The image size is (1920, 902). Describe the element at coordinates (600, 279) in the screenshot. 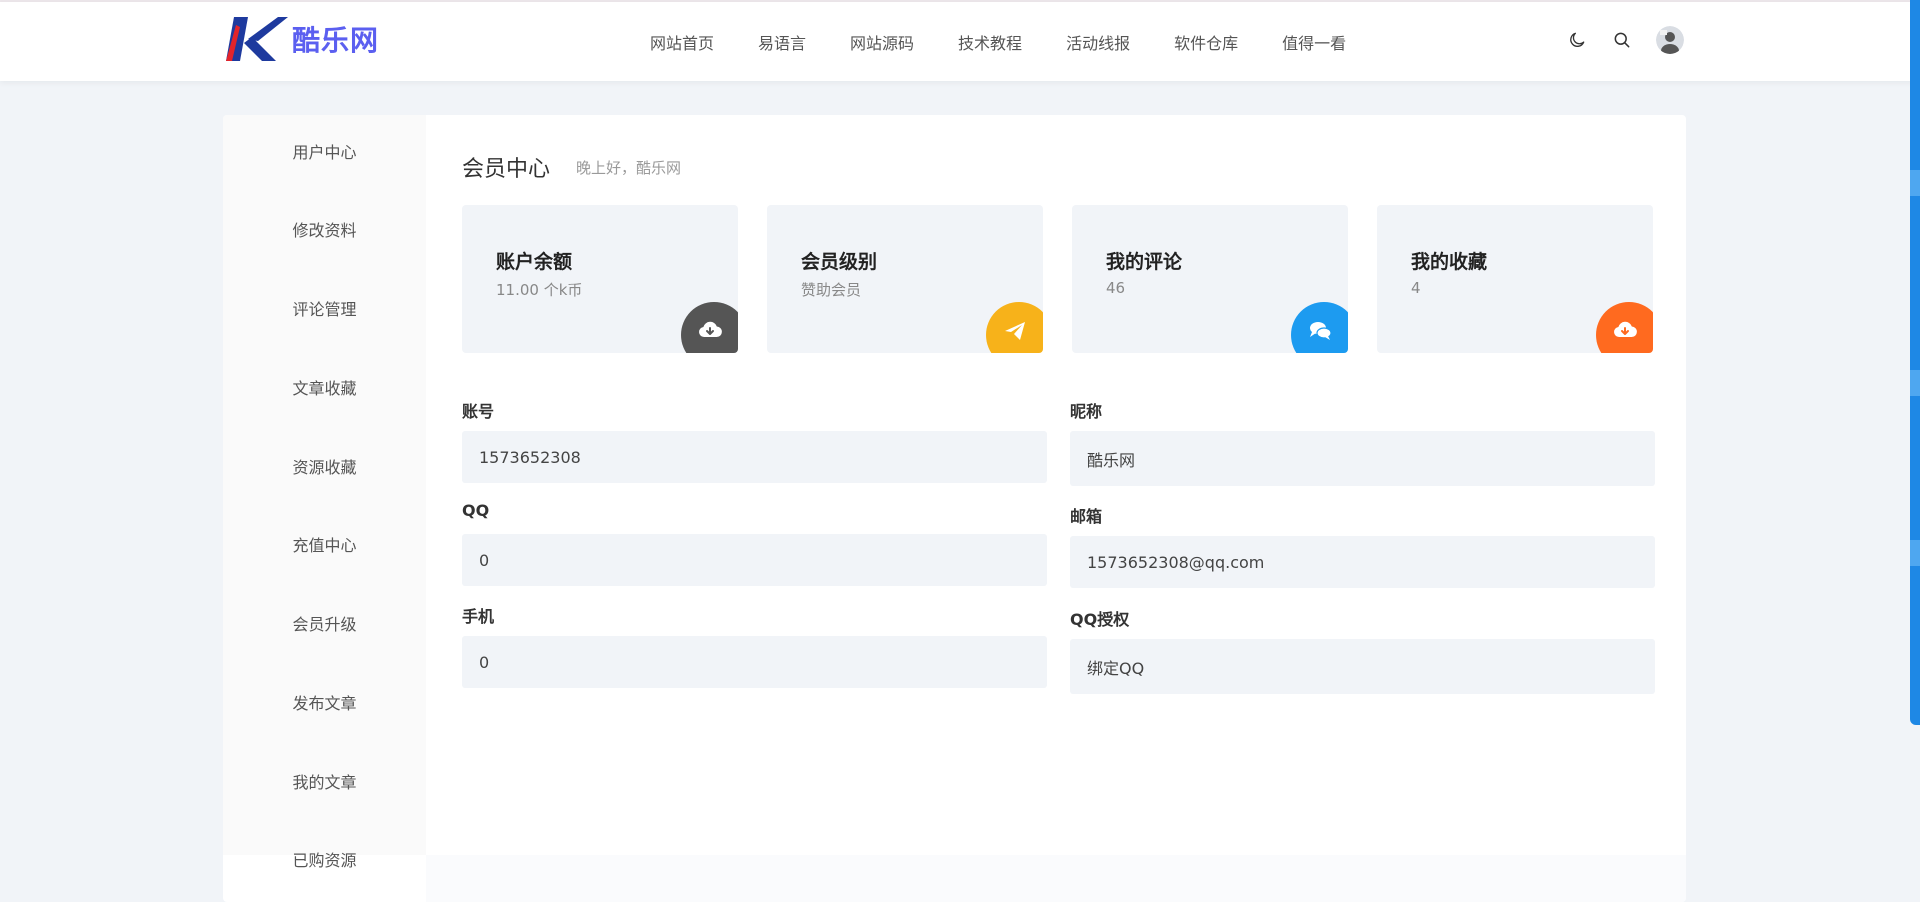

I see `balance-card: 账户余额 11.00 个k币` at that location.